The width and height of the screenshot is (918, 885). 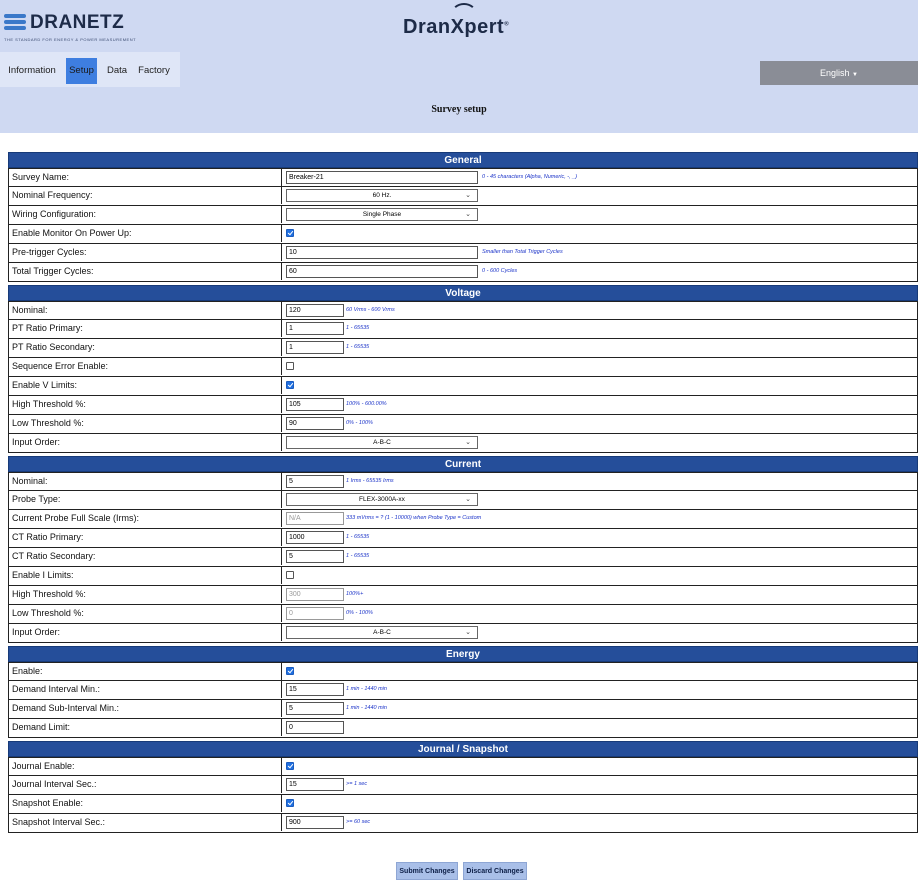 I want to click on hint: >= 60 sec, so click(x=358, y=822).